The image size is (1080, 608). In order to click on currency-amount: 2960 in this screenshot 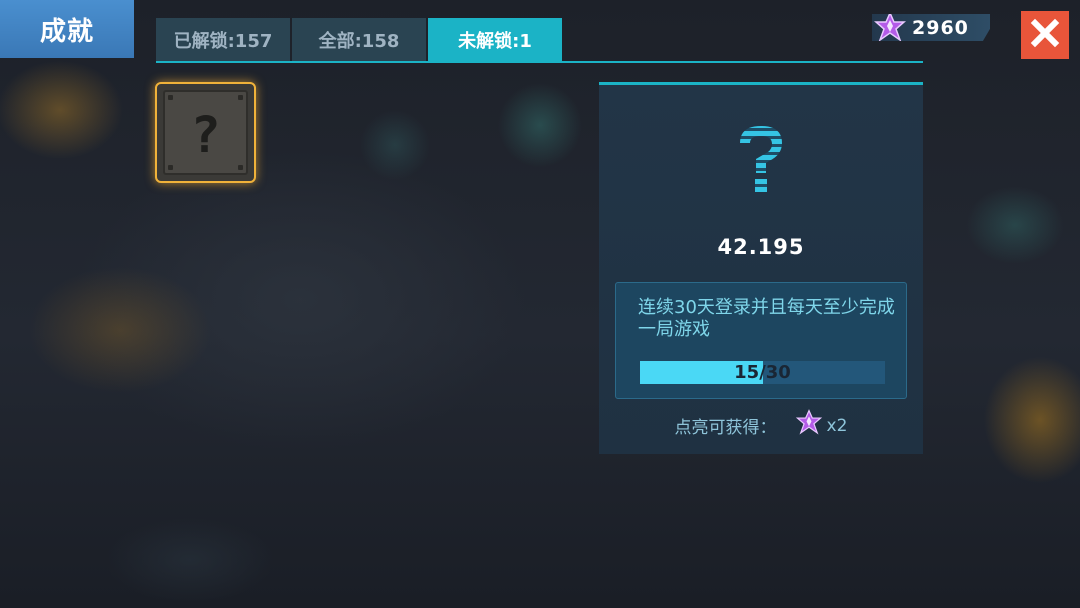, I will do `click(940, 27)`.